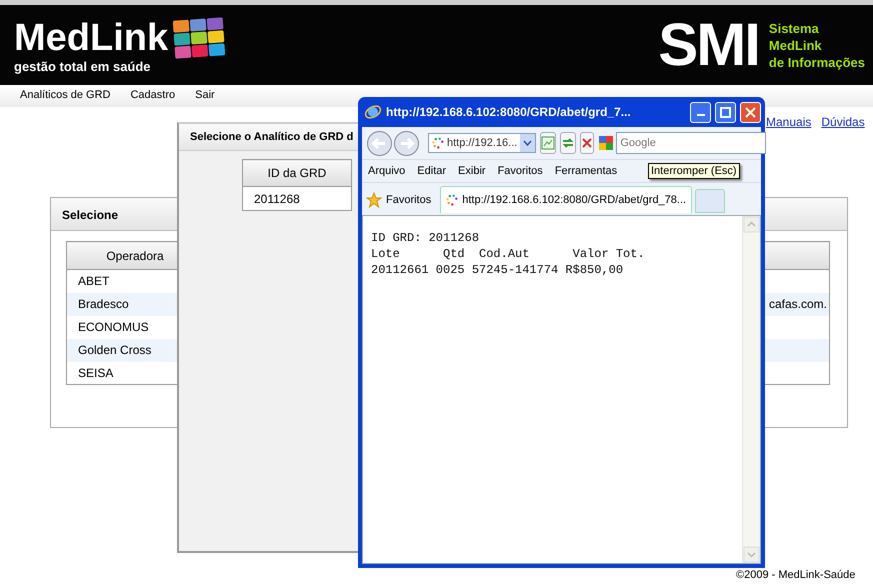  I want to click on logo-text: MedLink, so click(91, 37).